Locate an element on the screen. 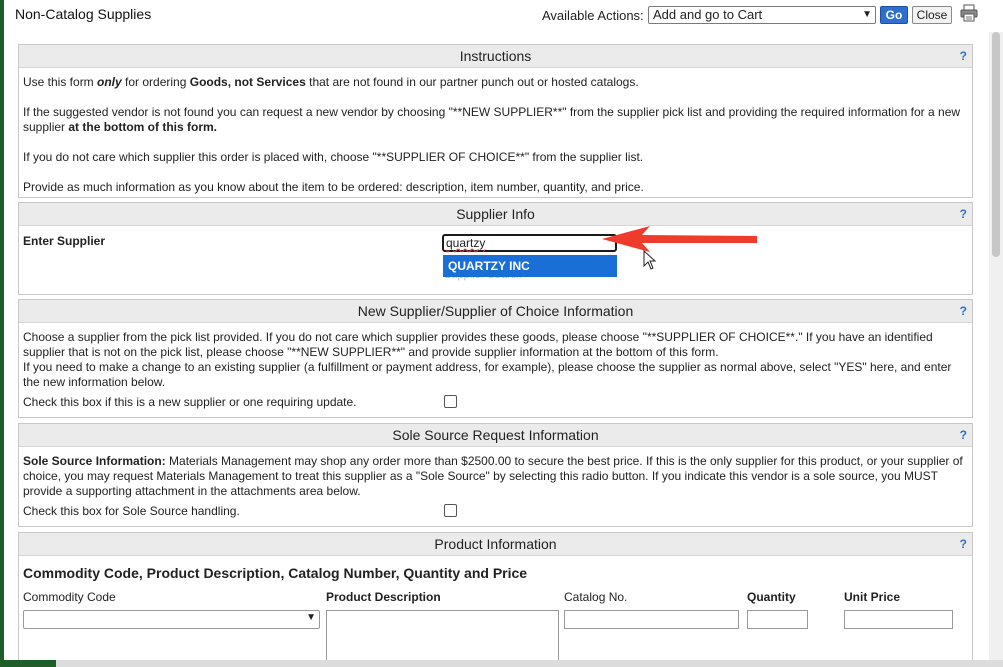  unit-price-label: Unit Price is located at coordinates (872, 597).